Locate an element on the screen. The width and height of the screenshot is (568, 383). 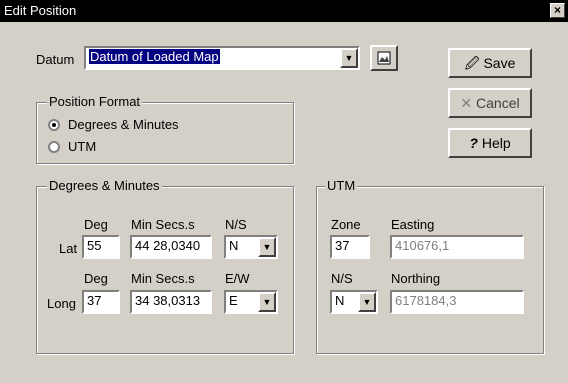
radio-degrees-minutes is located at coordinates (54, 125).